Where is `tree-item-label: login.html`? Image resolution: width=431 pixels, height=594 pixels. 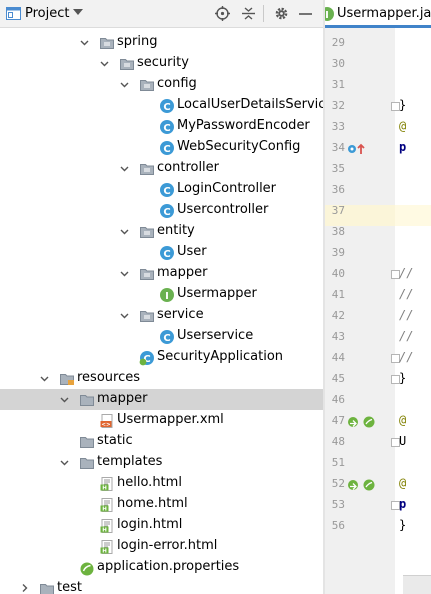 tree-item-label: login.html is located at coordinates (150, 524).